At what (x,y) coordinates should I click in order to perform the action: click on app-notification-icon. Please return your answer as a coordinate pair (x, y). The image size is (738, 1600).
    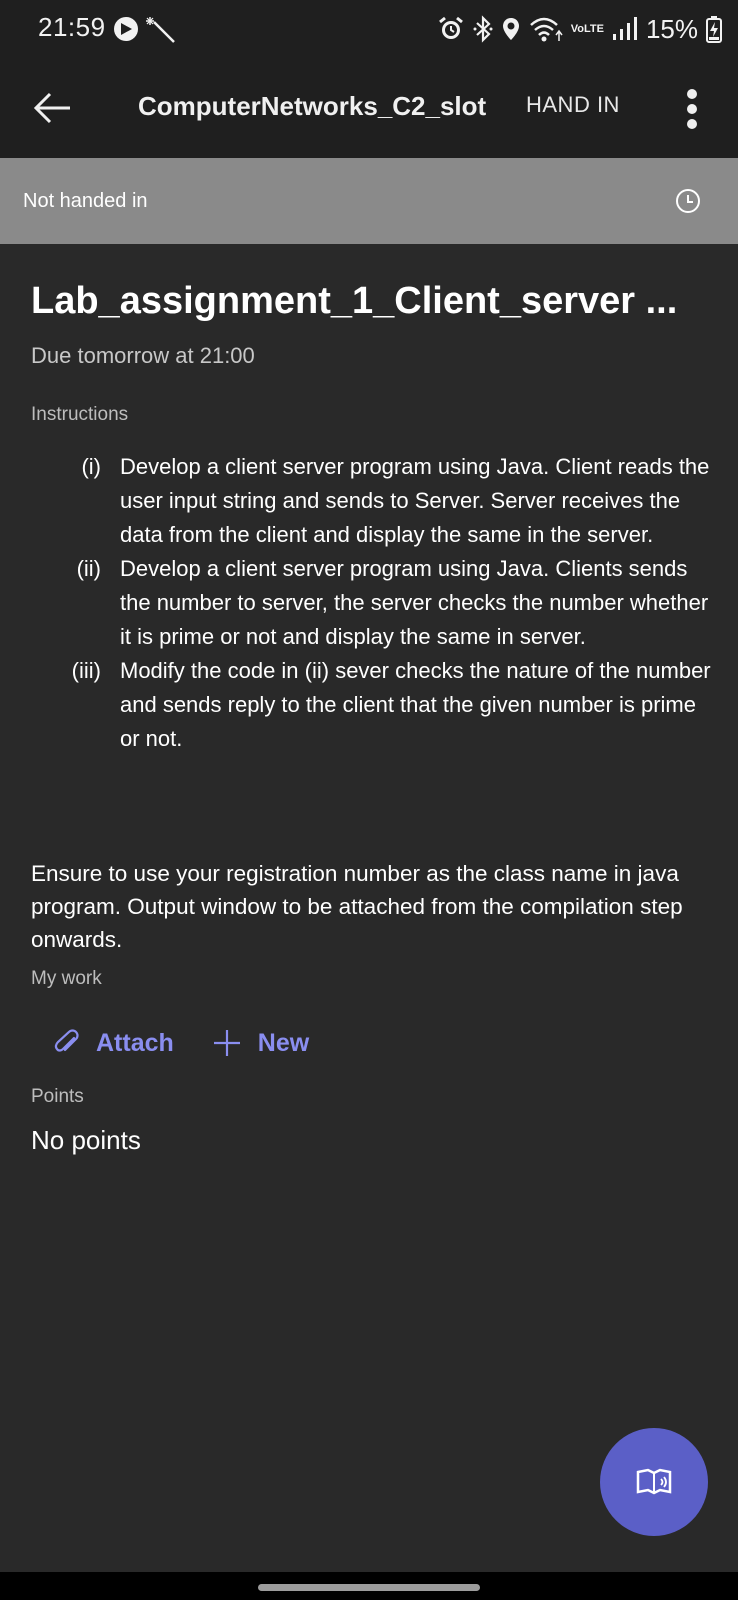
    Looking at the image, I should click on (126, 29).